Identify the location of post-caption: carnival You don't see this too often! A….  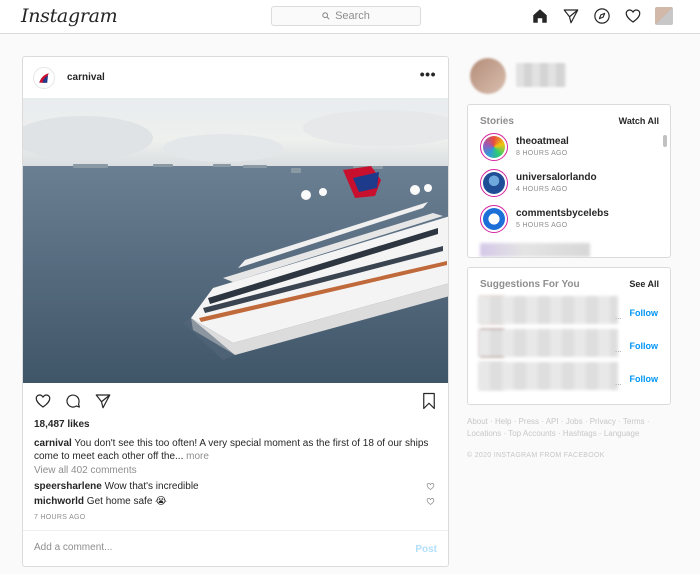
(234, 450).